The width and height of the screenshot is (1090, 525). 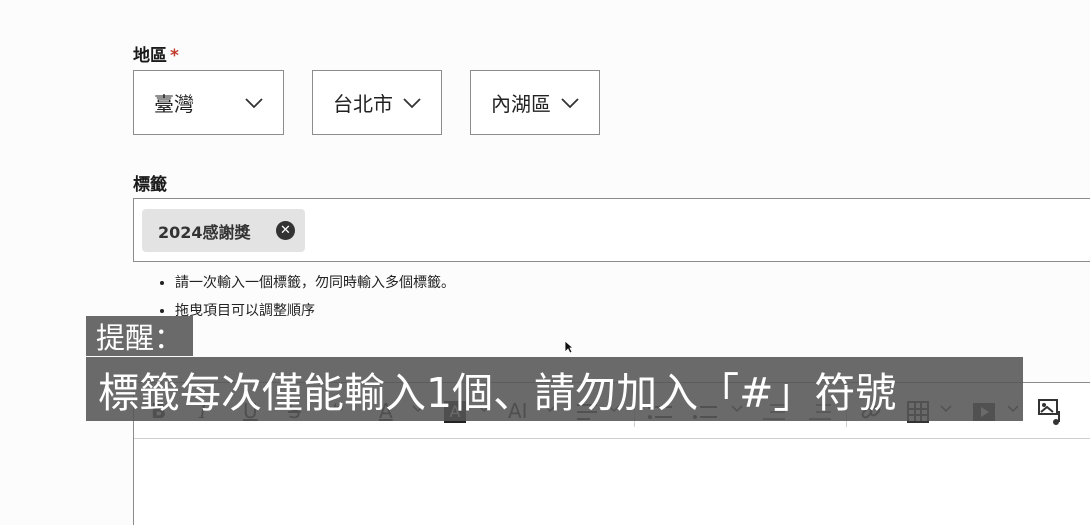 I want to click on district-select: 內湖區, so click(x=535, y=102).